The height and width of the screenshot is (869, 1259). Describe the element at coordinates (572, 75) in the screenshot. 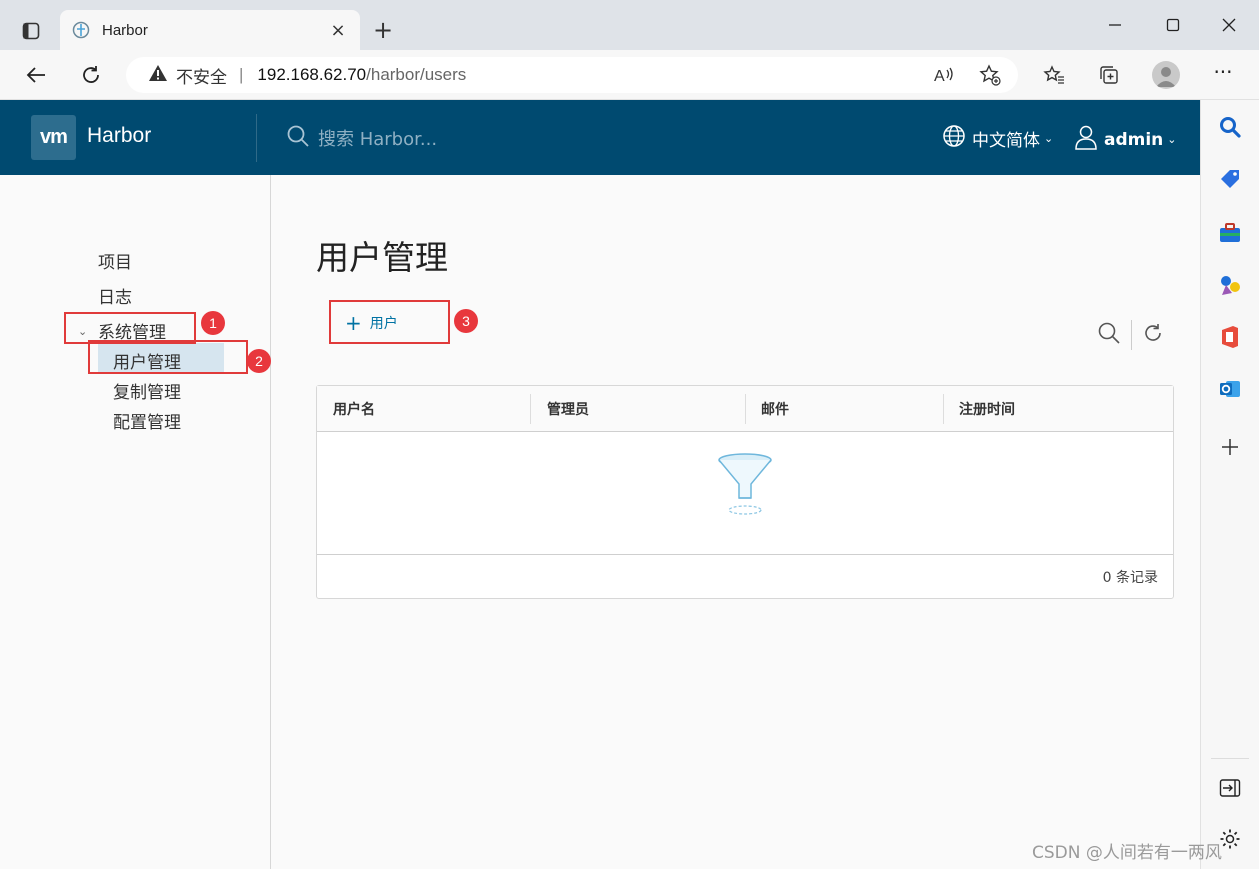

I see `url-bar: 不安全 | 192.168.62.70 /harbor/users A` at that location.